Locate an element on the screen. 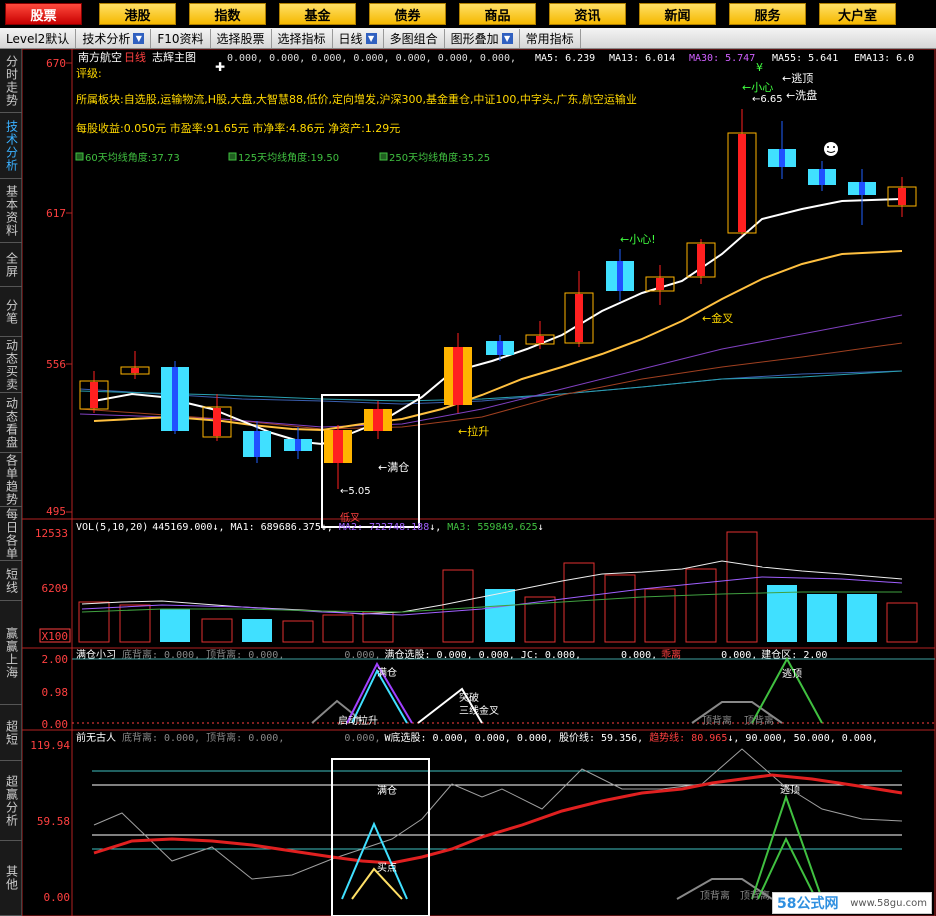 This screenshot has height=916, width=936. left-tab-6: 动态看盘 is located at coordinates (11, 423).